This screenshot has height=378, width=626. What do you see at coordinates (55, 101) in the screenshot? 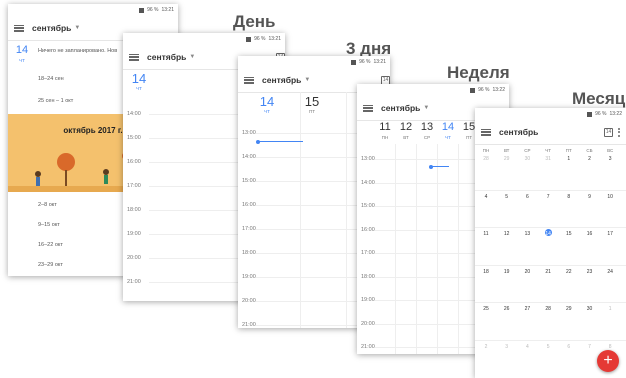
I see `agenda-week-item: 25 сен – 1 окт` at bounding box center [55, 101].